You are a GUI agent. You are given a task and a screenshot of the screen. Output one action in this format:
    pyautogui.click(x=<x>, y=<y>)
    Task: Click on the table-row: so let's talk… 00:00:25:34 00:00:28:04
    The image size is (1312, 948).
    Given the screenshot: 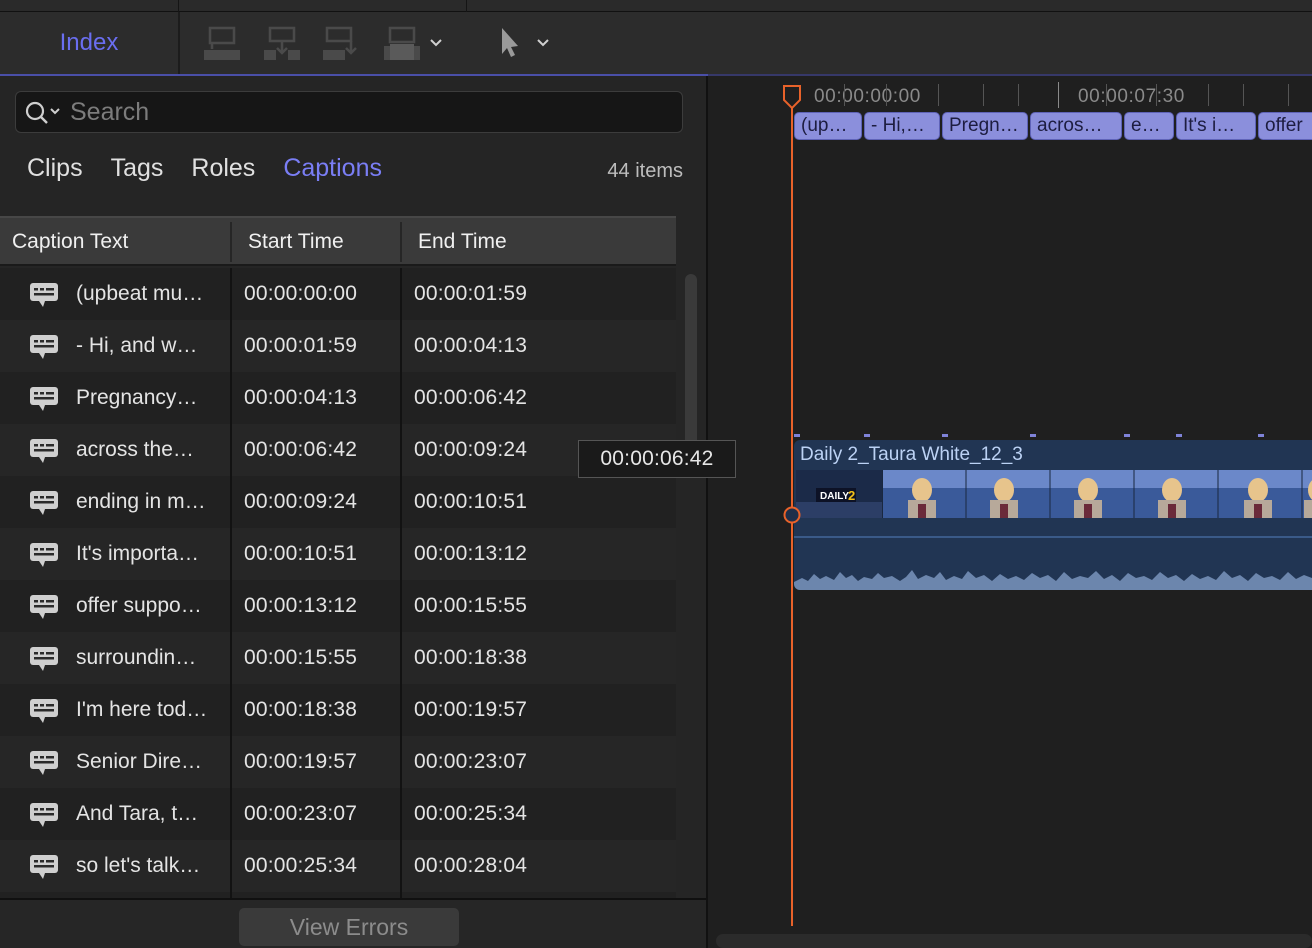 What is the action you would take?
    pyautogui.click(x=338, y=866)
    